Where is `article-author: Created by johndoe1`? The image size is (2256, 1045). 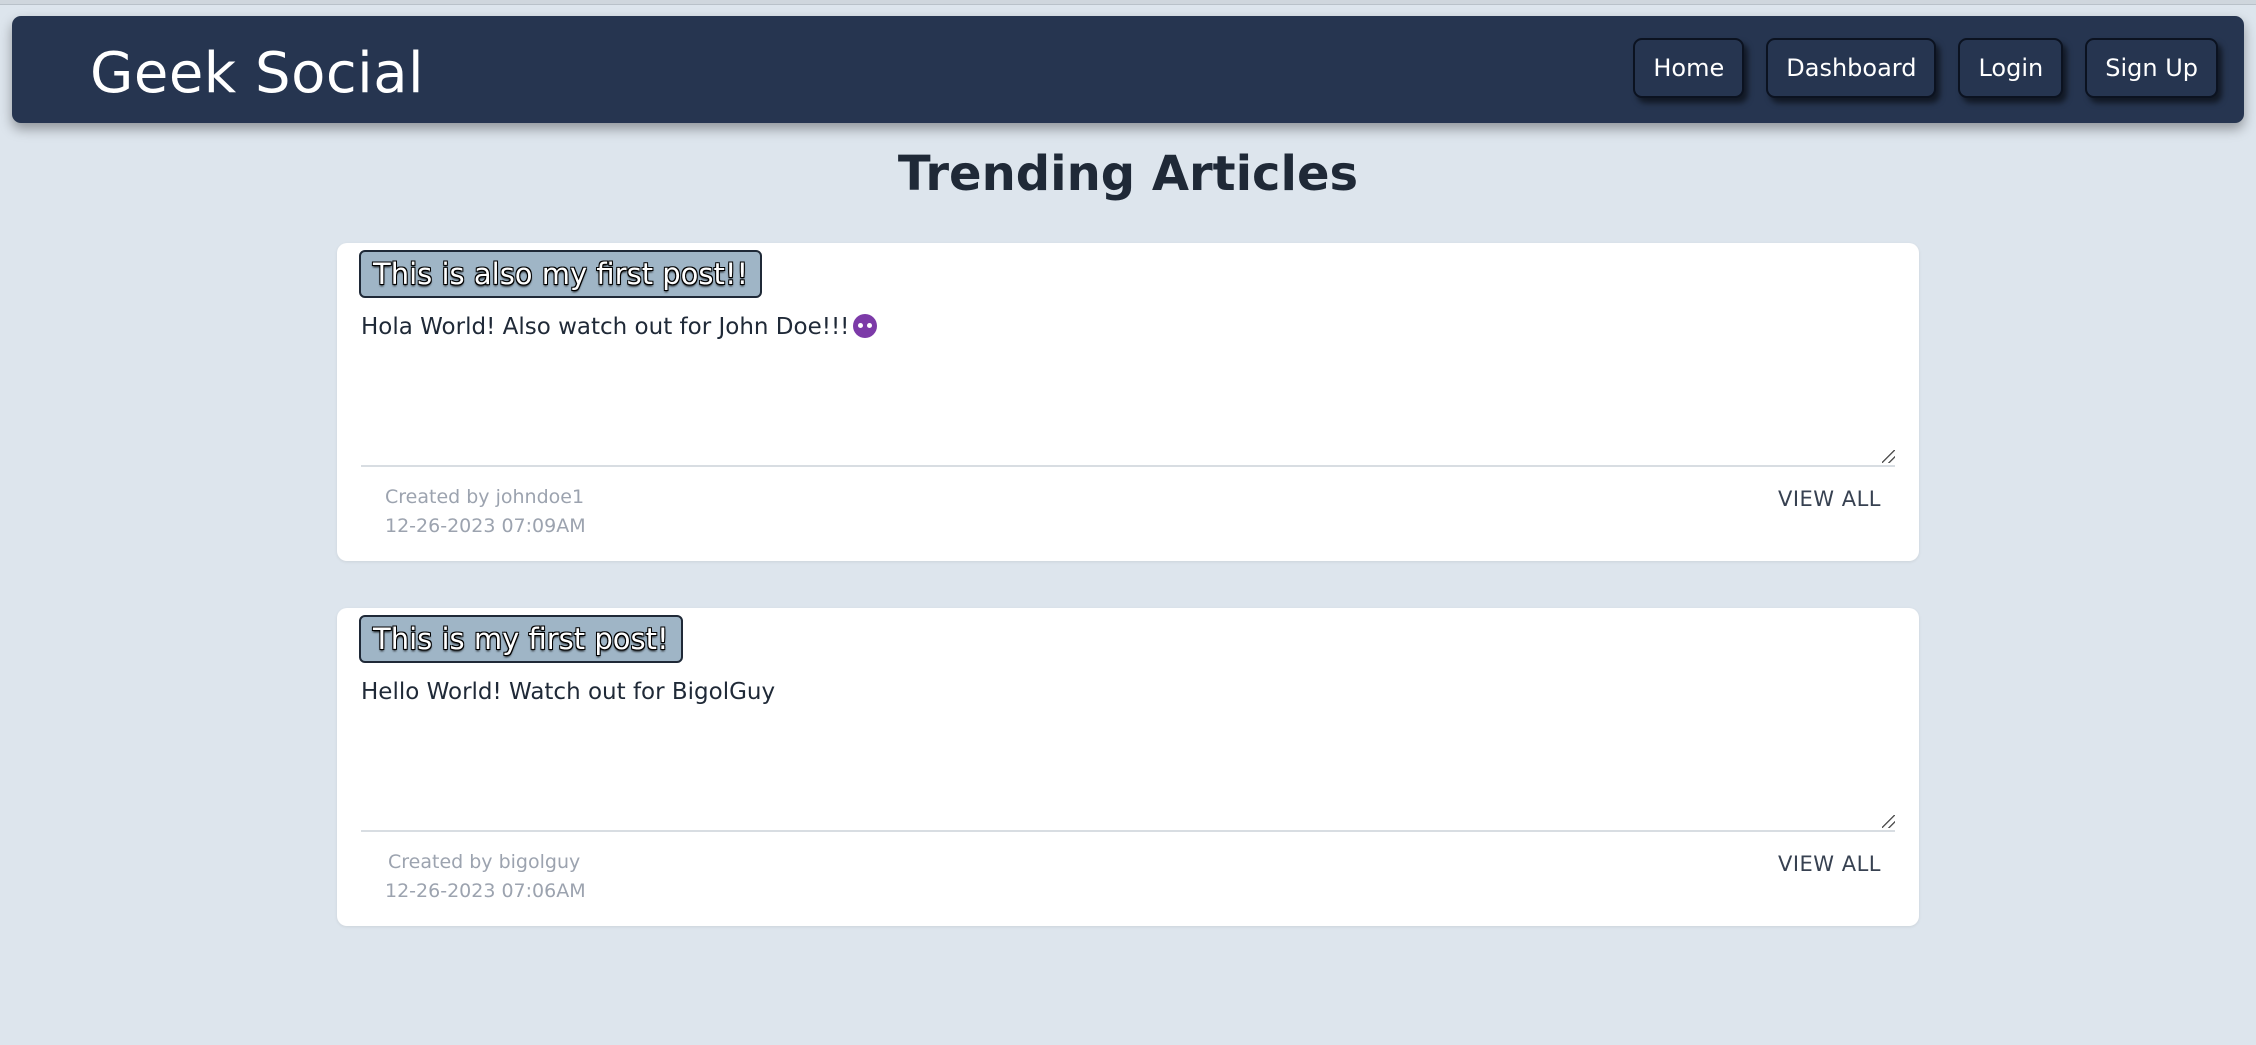 article-author: Created by johndoe1 is located at coordinates (485, 497).